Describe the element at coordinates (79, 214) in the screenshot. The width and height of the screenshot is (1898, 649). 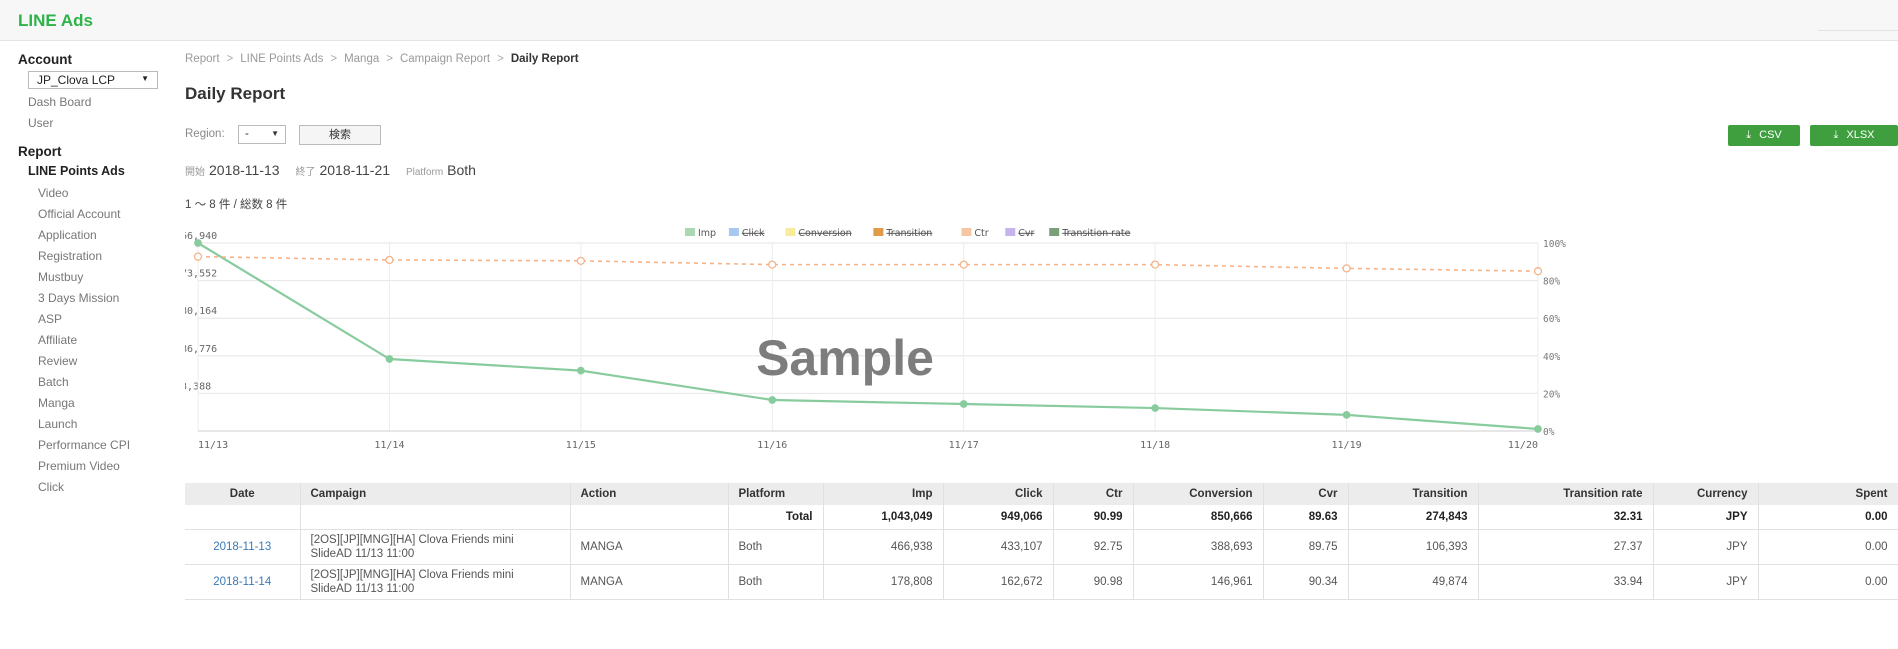
I see `sidebar-item-official-account: Official Account` at that location.